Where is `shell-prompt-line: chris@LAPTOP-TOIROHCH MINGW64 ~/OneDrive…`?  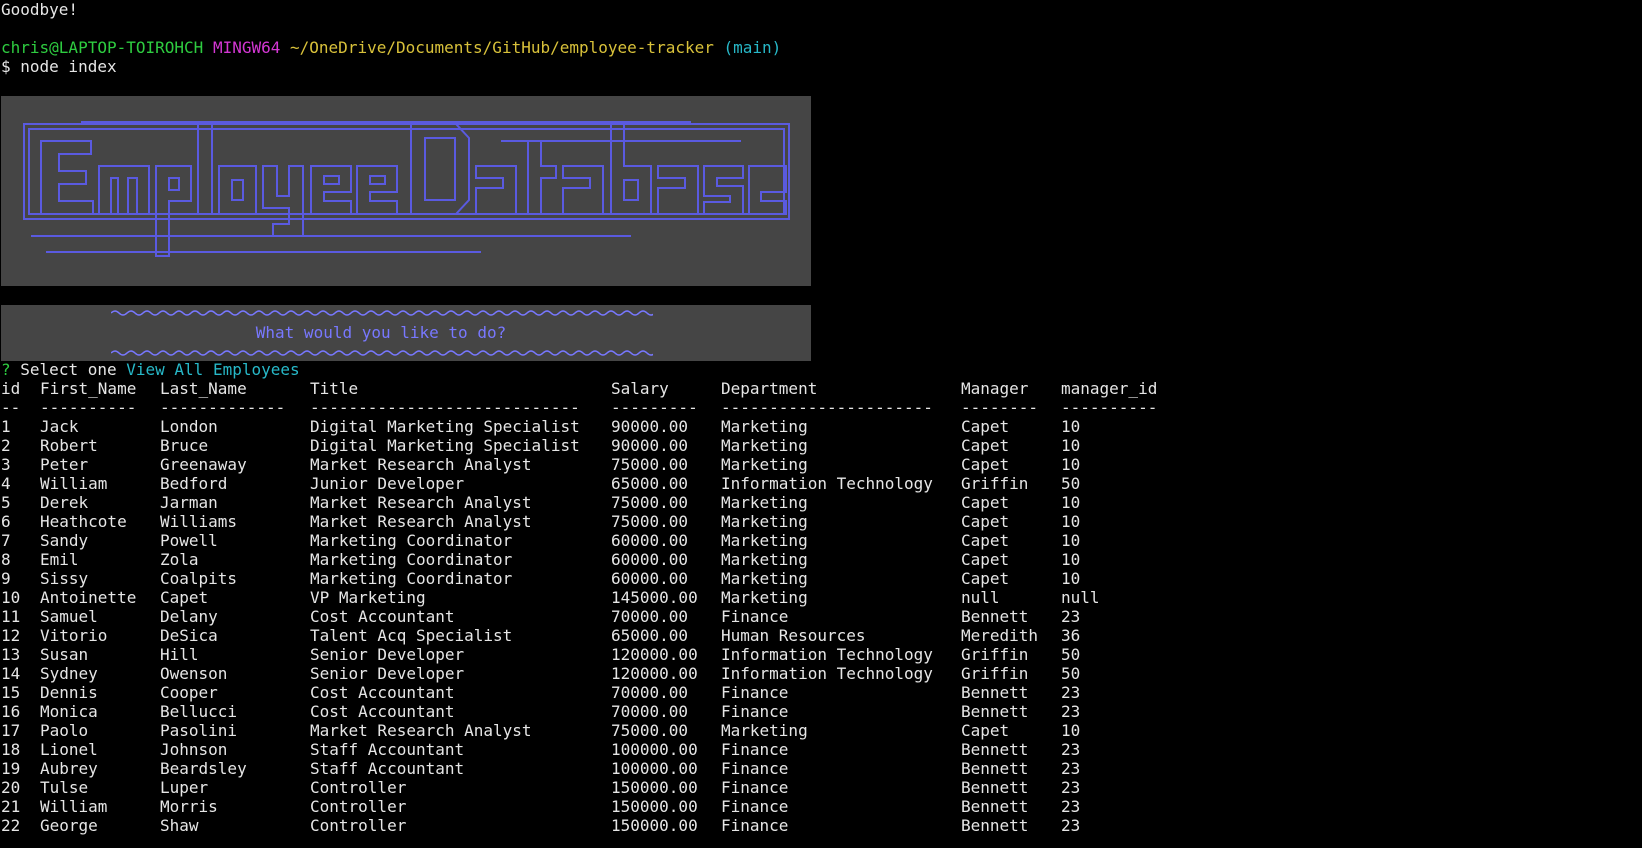 shell-prompt-line: chris@LAPTOP-TOIROHCH MINGW64 ~/OneDrive… is located at coordinates (391, 47).